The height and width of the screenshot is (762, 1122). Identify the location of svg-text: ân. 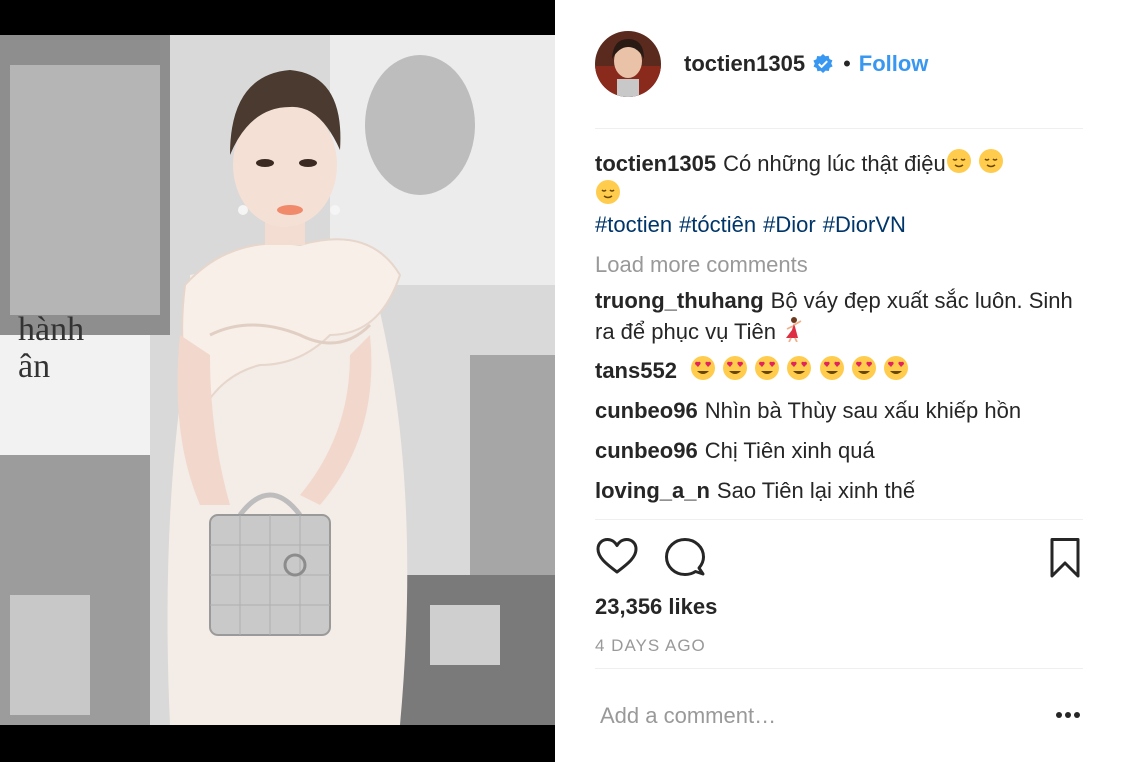
(34, 366).